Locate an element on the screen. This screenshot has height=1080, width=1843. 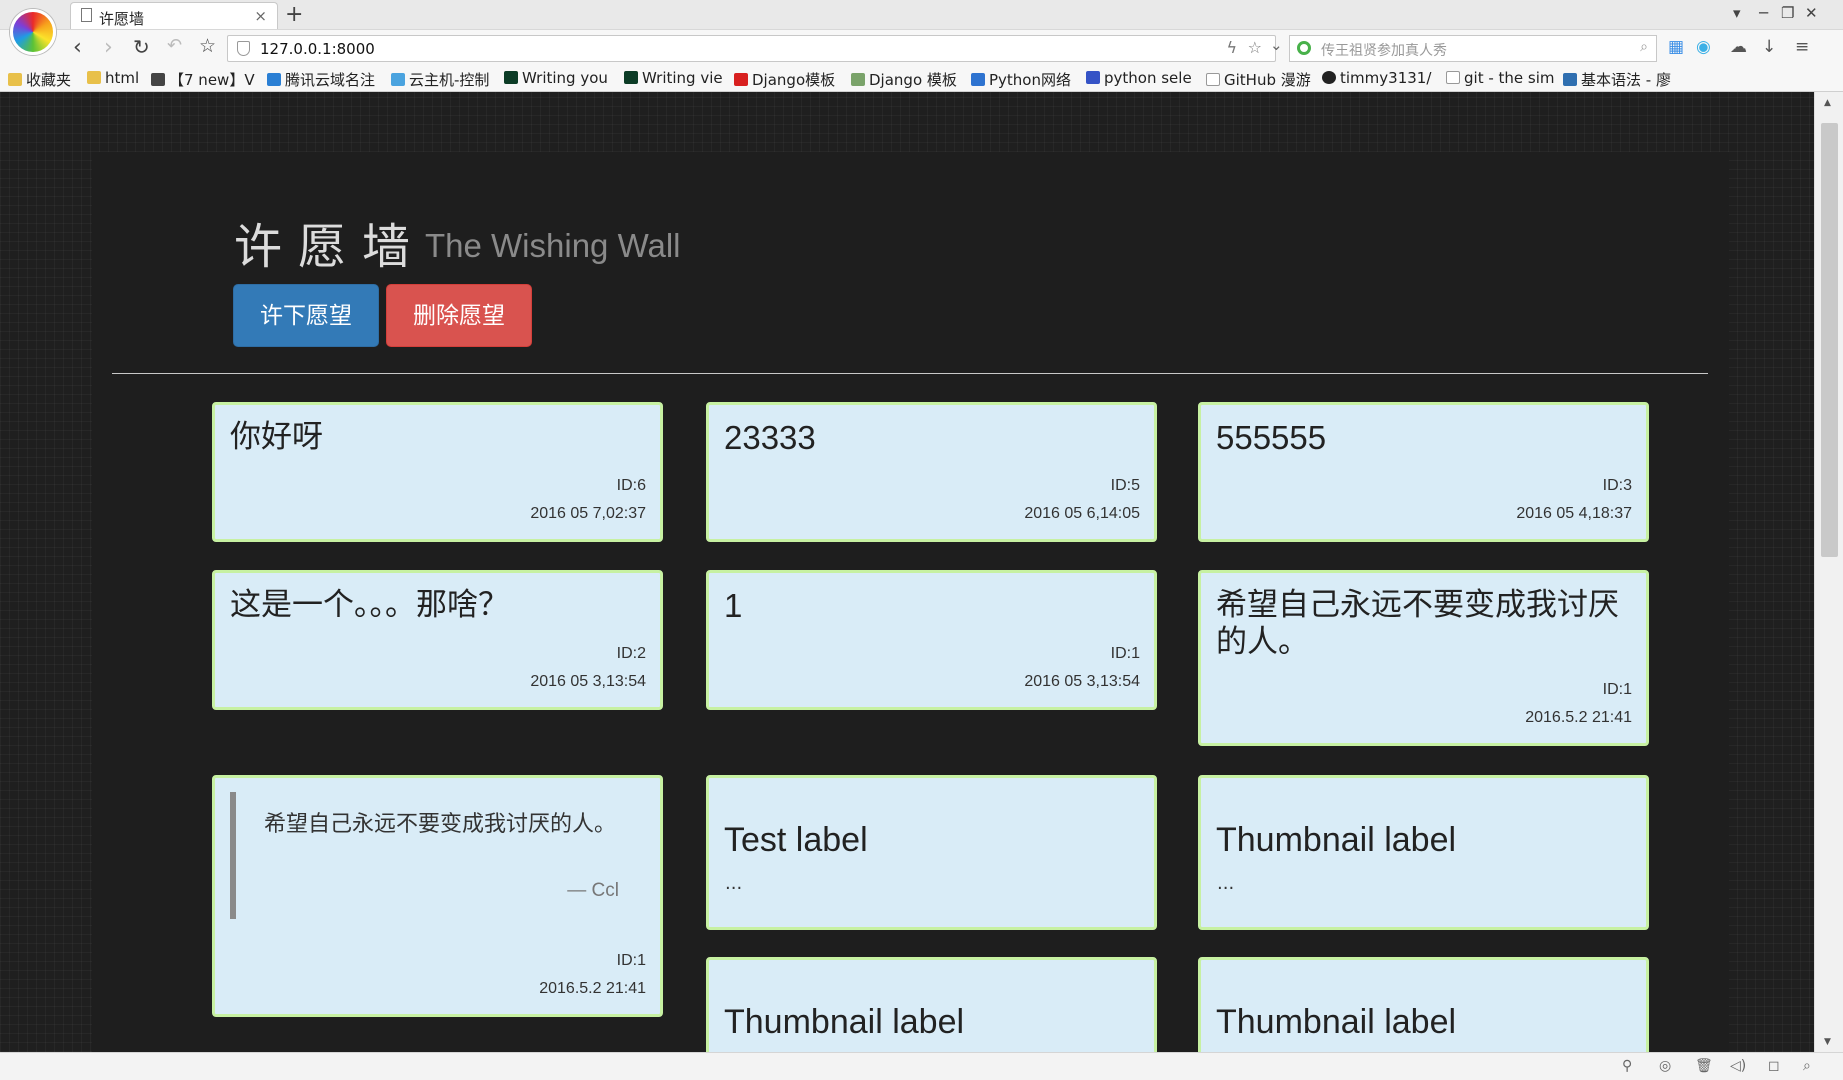
url-text: 127.0.0.1:8000 is located at coordinates (317, 49).